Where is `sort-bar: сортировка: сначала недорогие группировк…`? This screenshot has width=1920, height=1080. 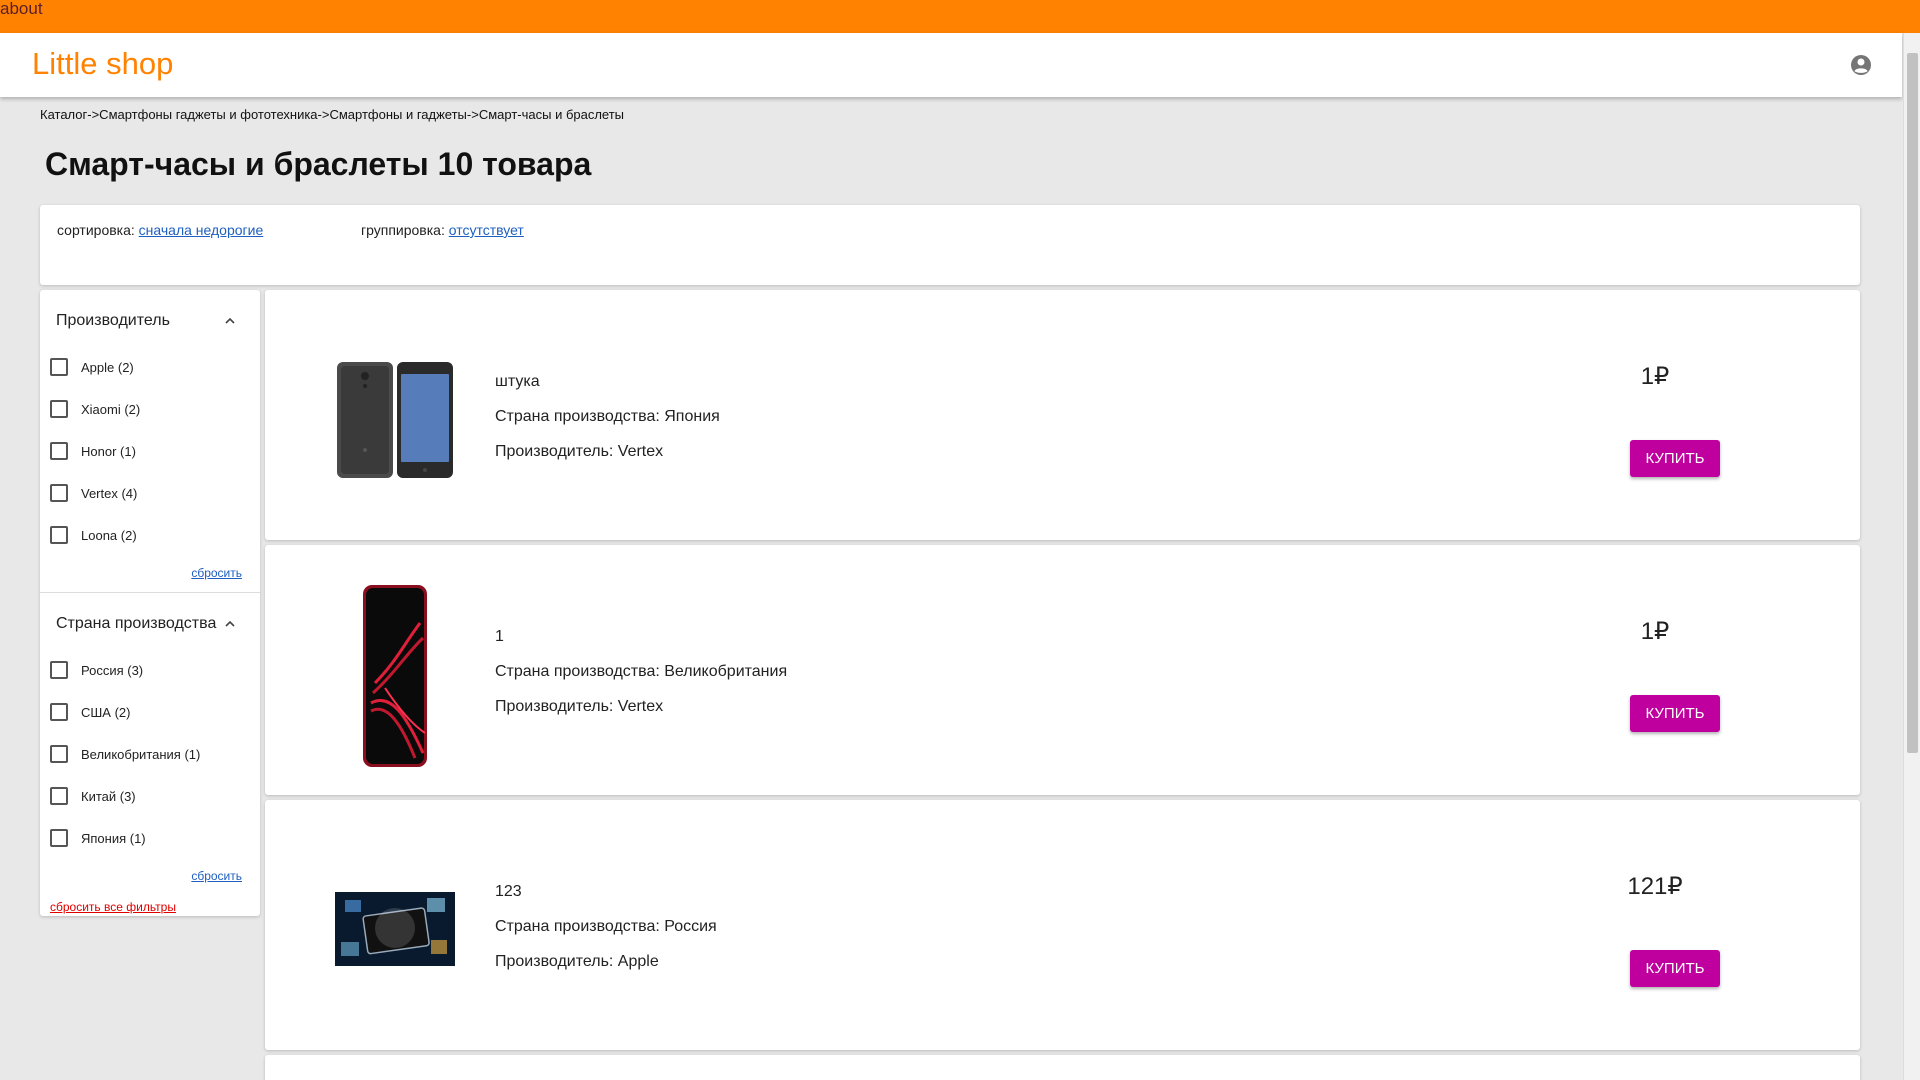
sort-bar: сортировка: сначала недорогие группировк… is located at coordinates (950, 245).